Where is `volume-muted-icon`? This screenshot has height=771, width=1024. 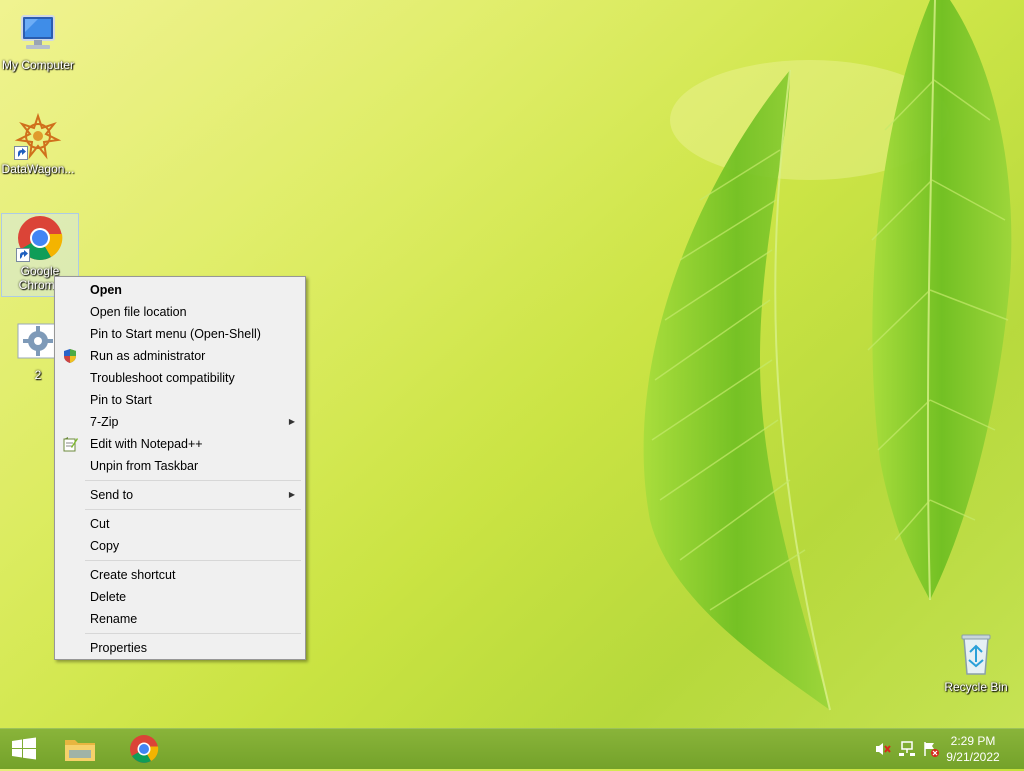 volume-muted-icon is located at coordinates (883, 749).